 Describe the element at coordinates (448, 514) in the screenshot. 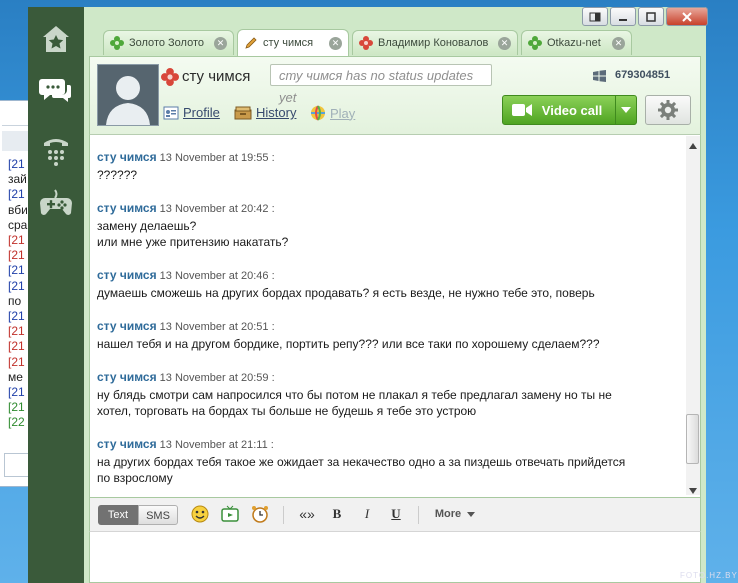

I see `more-label: More` at that location.